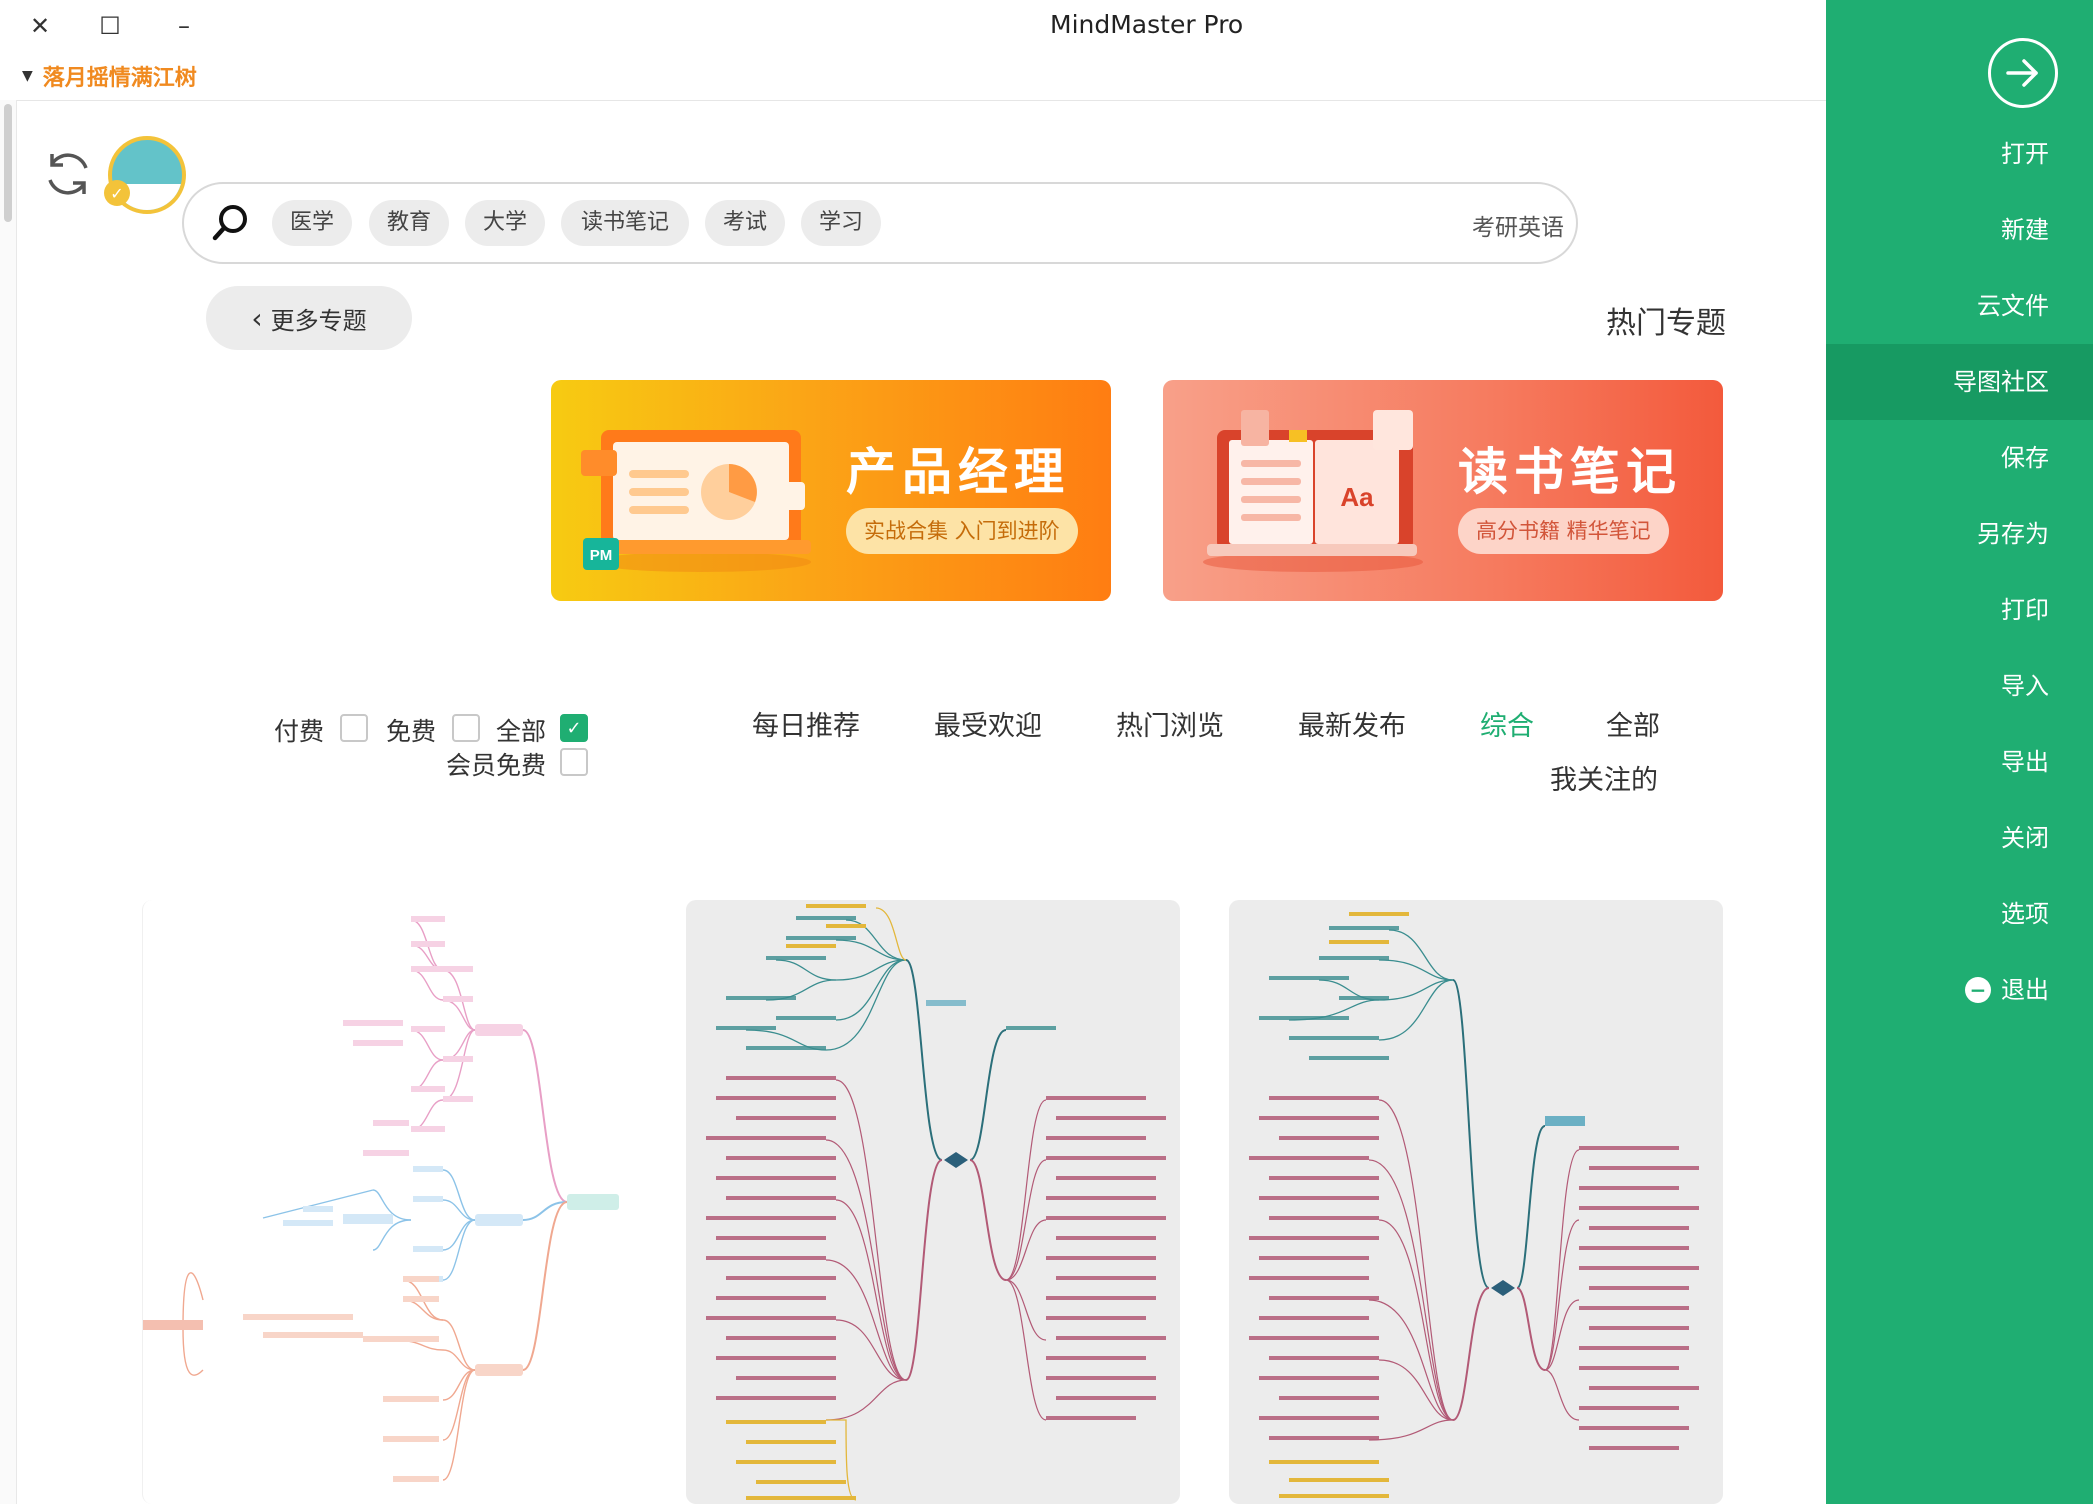 The width and height of the screenshot is (2093, 1504). What do you see at coordinates (1147, 24) in the screenshot?
I see `app-title: MindMaster Pro` at bounding box center [1147, 24].